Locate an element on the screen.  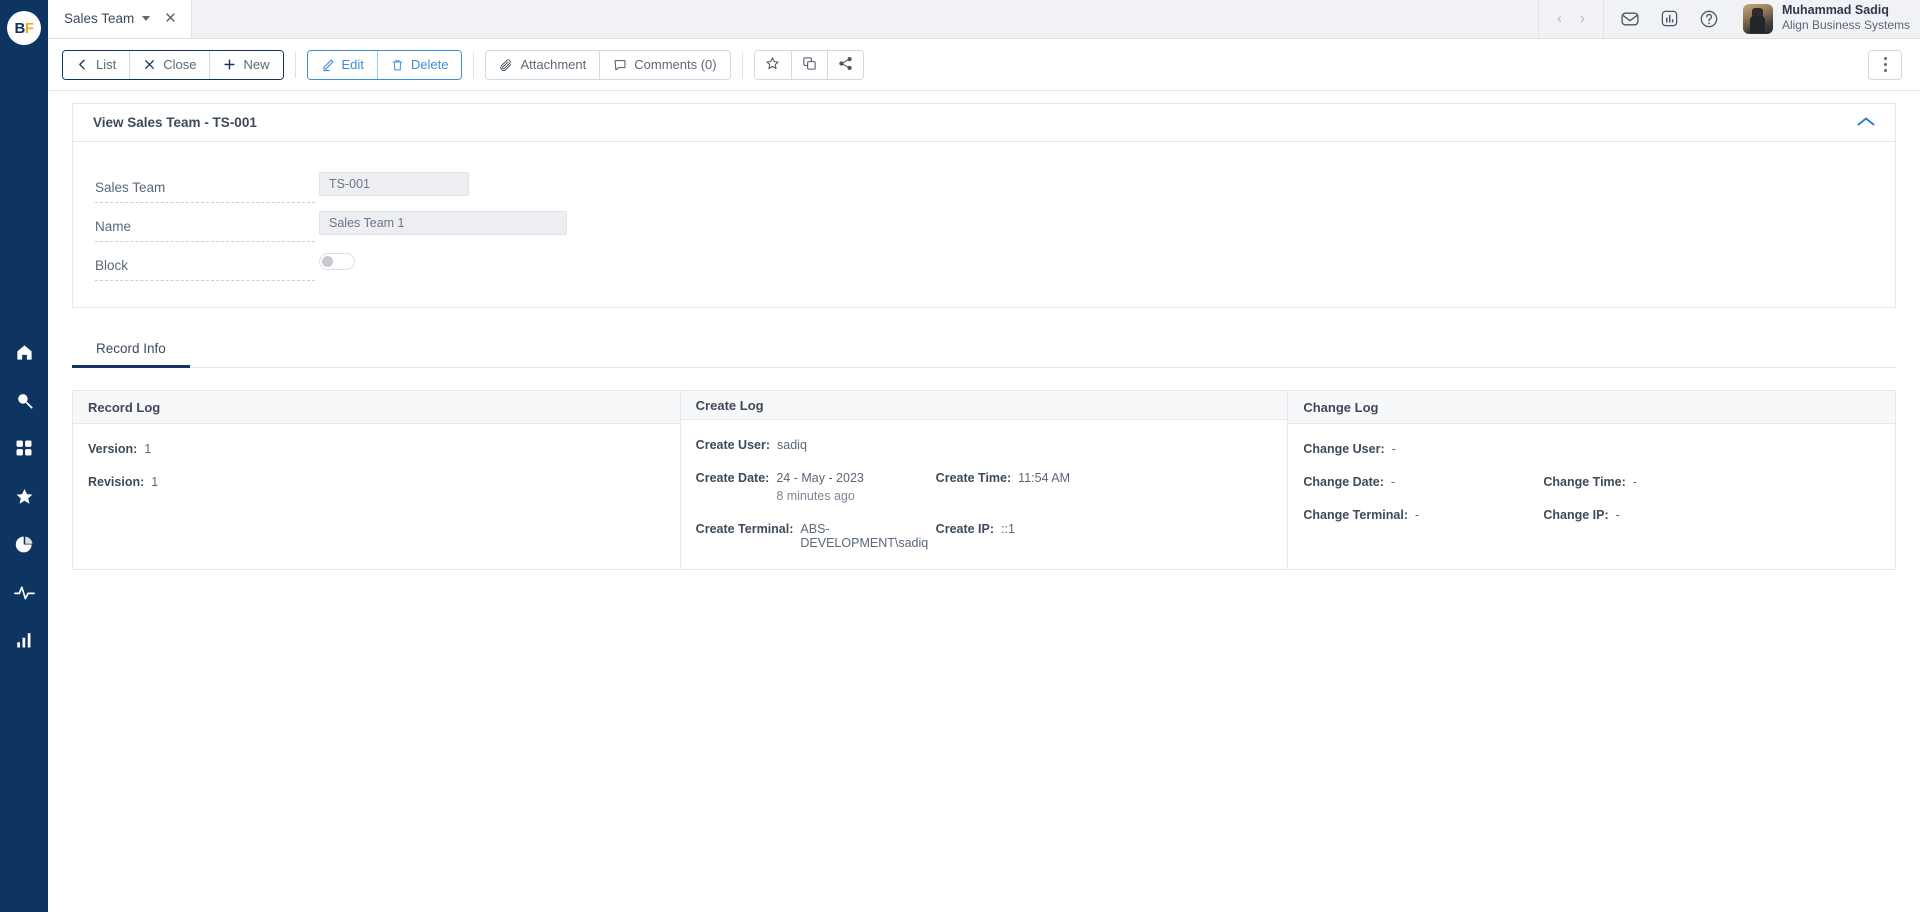
change-terminal-value: - is located at coordinates (1417, 515).